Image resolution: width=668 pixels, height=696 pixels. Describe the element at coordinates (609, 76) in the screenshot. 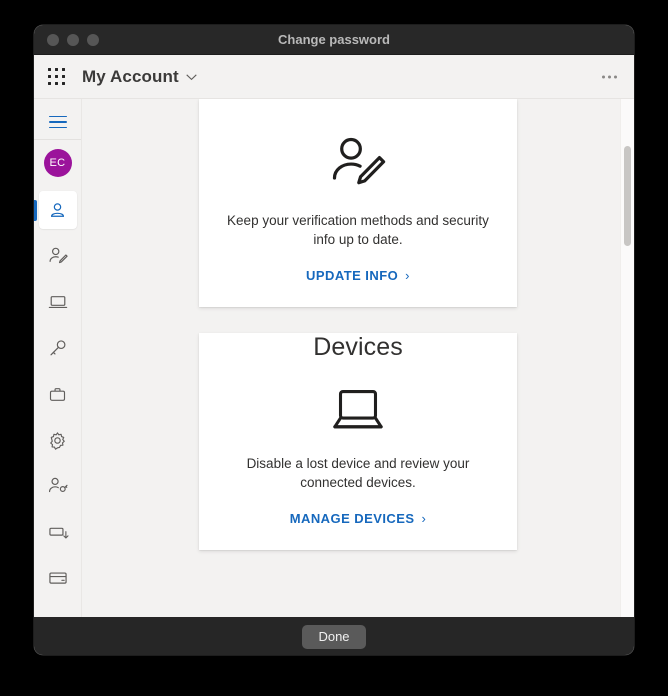

I see `ellipsis-icon` at that location.